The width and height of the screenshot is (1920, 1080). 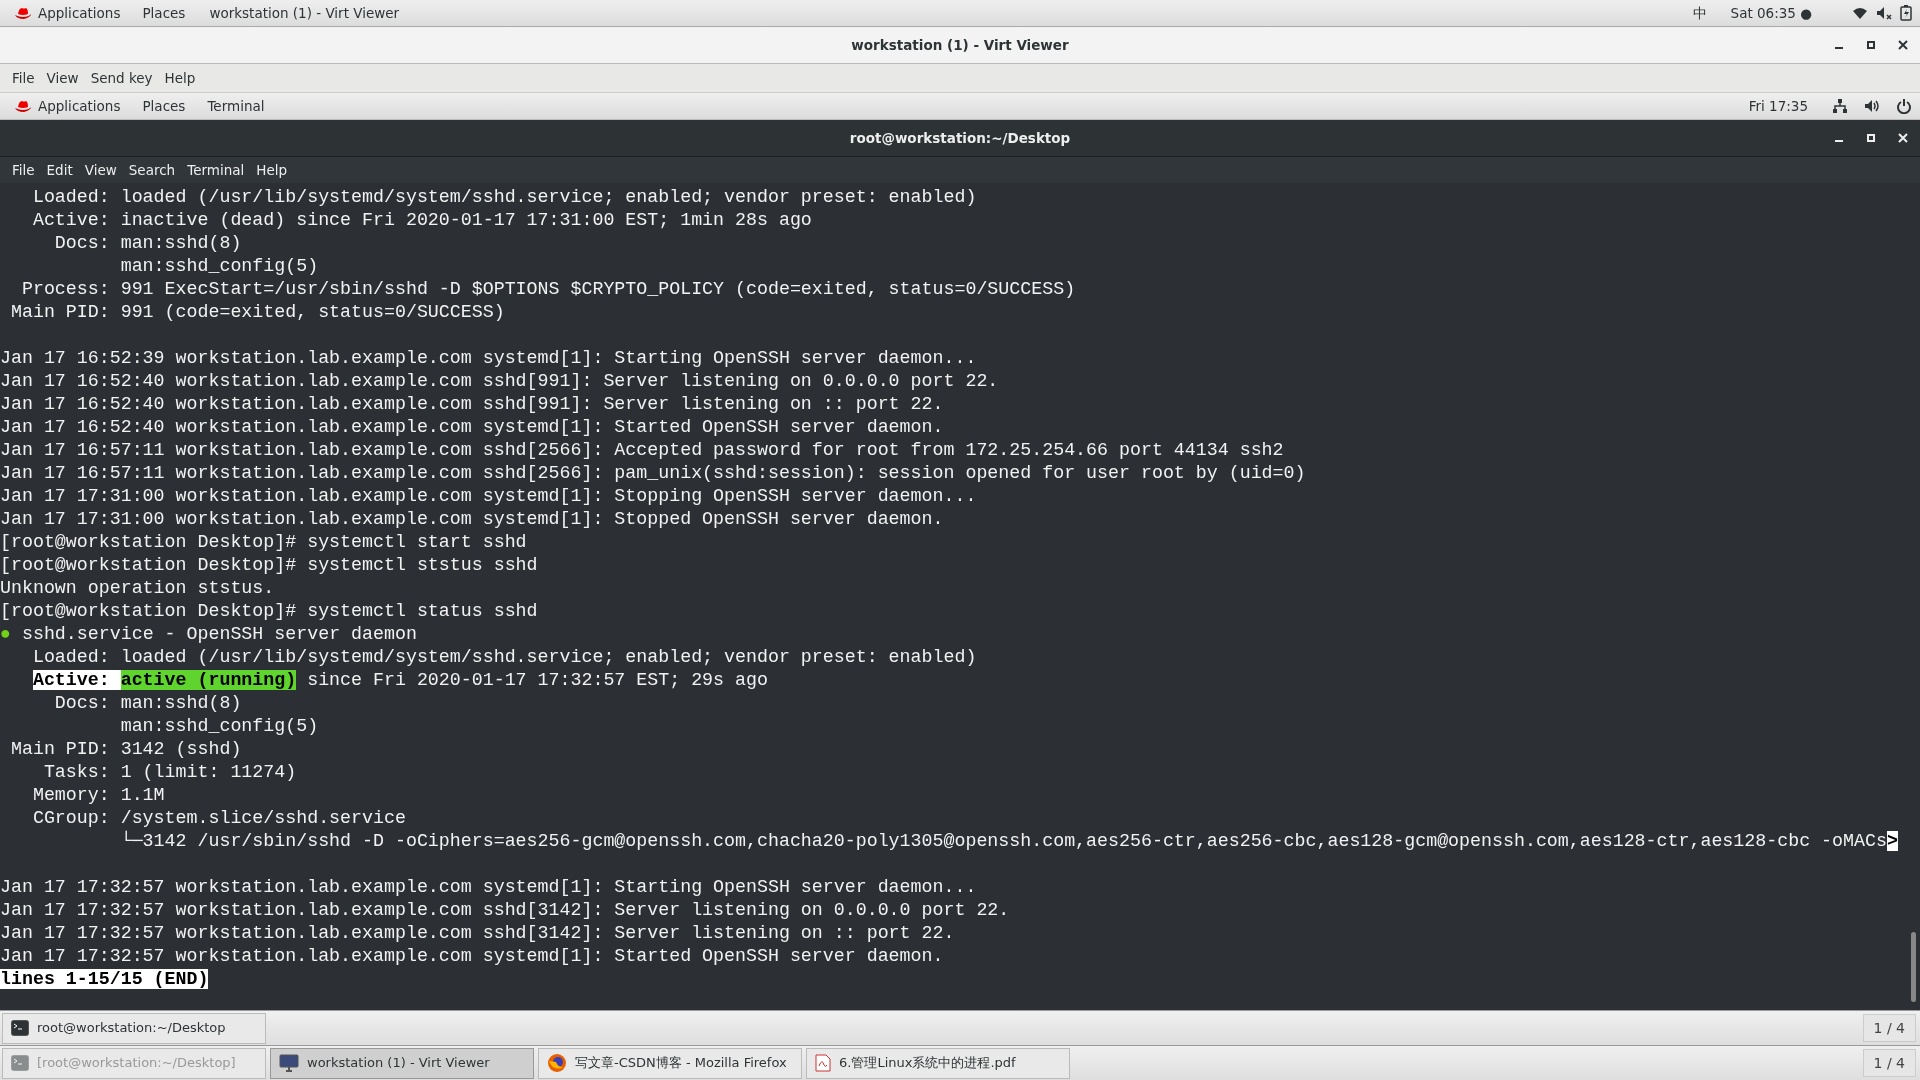 I want to click on terminal-line: Jan 17 16:52:40 workstation.lab.example.com sshd[991]: Server listening on :: port 22., so click(x=472, y=404).